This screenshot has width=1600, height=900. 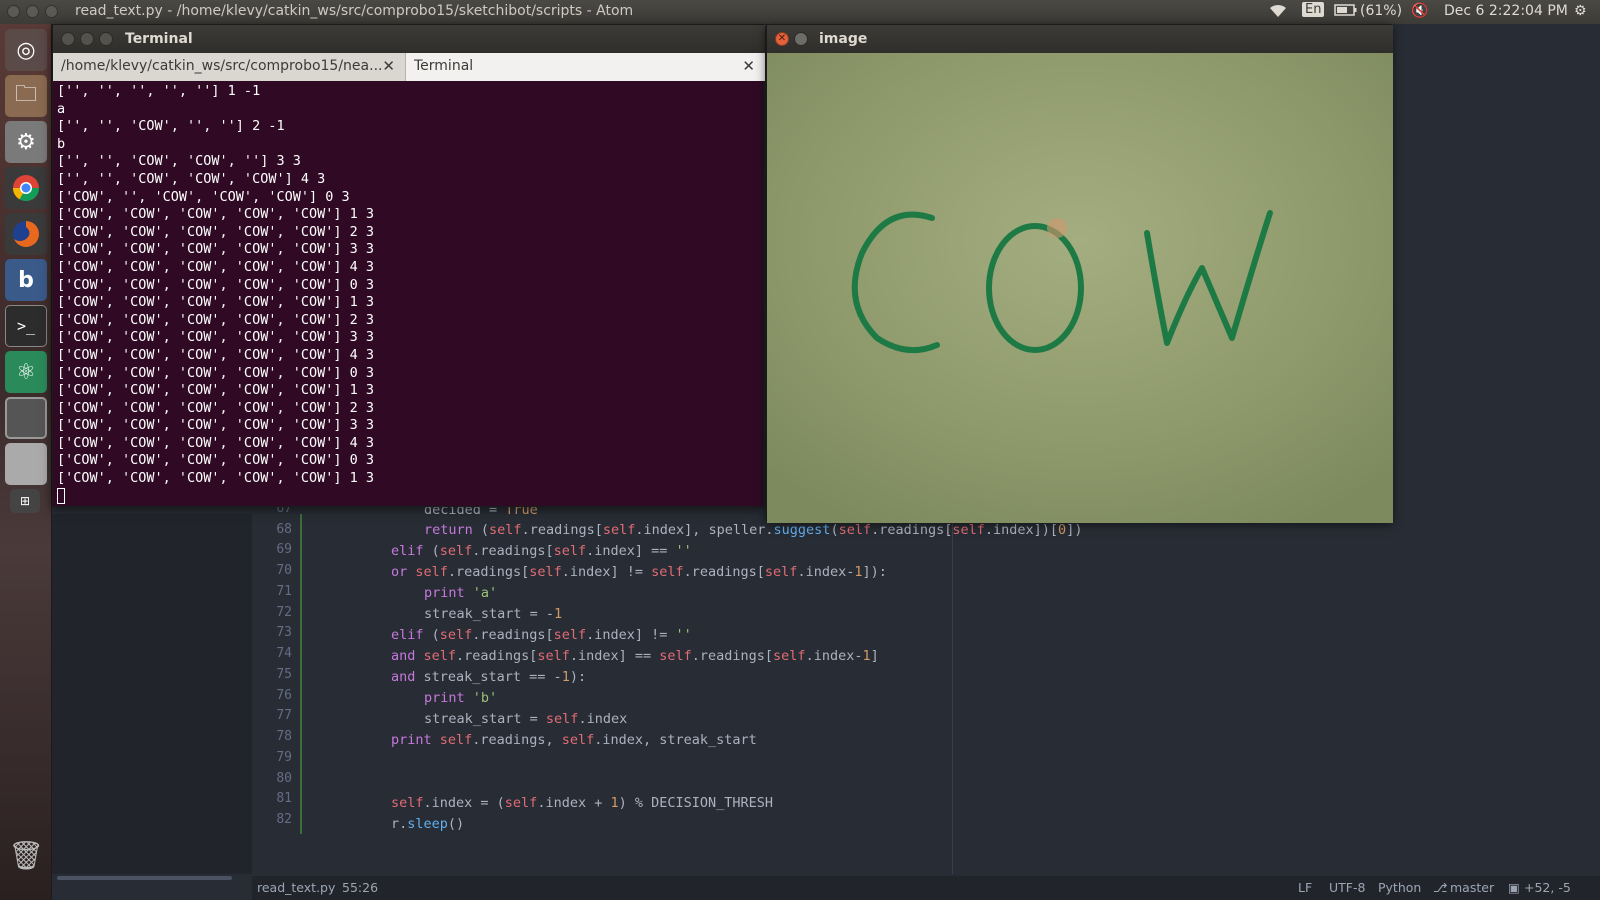 What do you see at coordinates (782, 39) in the screenshot?
I see `image-close-icon: ✕` at bounding box center [782, 39].